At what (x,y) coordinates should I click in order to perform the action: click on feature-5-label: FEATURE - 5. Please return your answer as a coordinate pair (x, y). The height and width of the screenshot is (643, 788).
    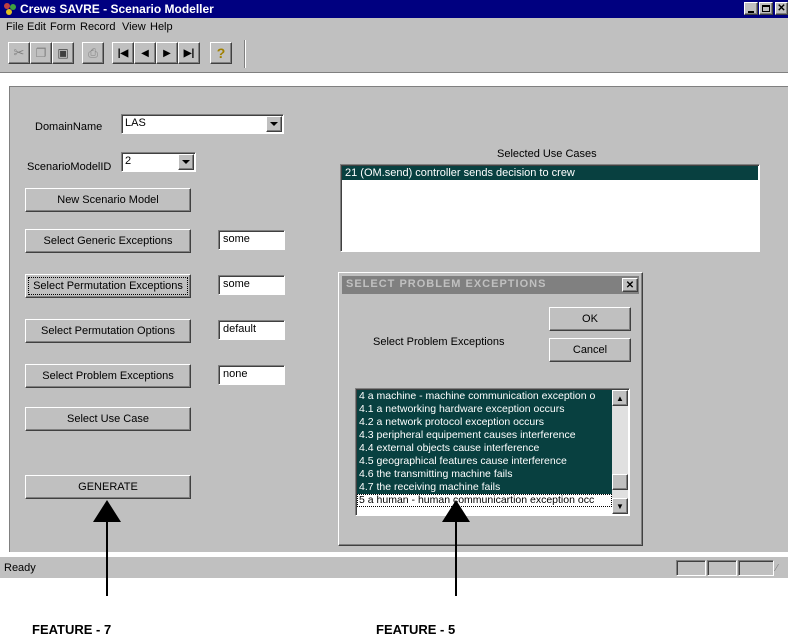
    Looking at the image, I should click on (416, 629).